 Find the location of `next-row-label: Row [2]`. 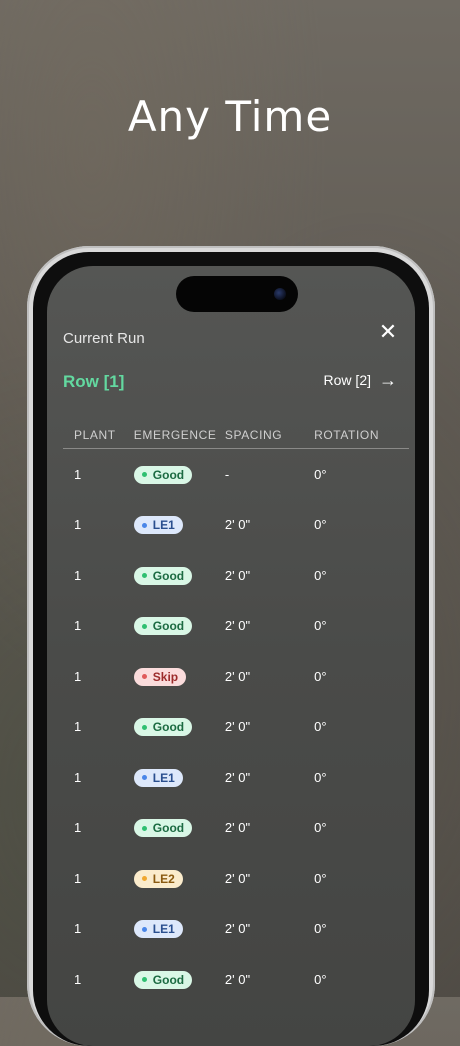

next-row-label: Row [2] is located at coordinates (347, 380).